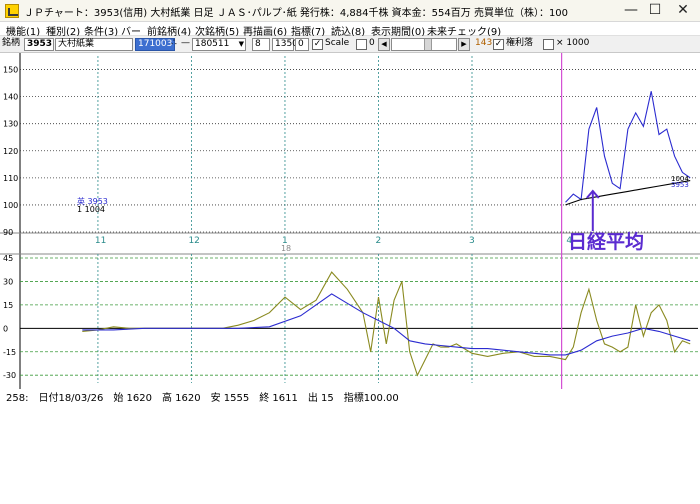 Image resolution: width=700 pixels, height=504 pixels. What do you see at coordinates (548, 44) in the screenshot?
I see `multiplier-checkbox` at bounding box center [548, 44].